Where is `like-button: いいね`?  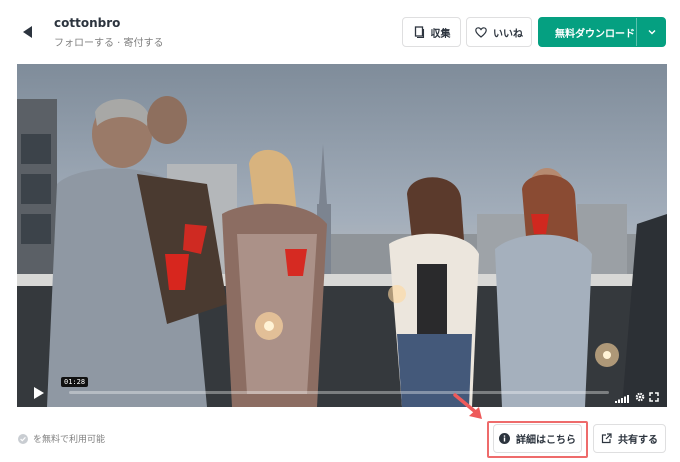 like-button: いいね is located at coordinates (499, 32).